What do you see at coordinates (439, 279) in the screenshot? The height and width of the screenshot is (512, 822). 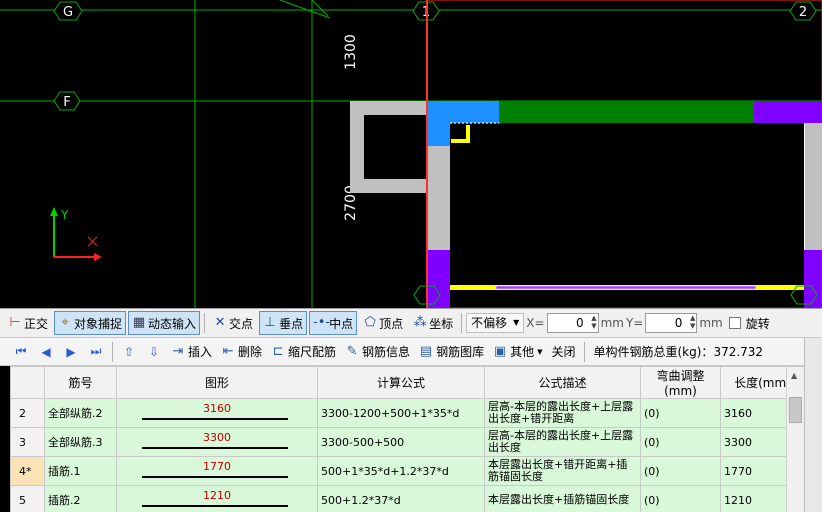 I see `column-purple-bottom-left` at bounding box center [439, 279].